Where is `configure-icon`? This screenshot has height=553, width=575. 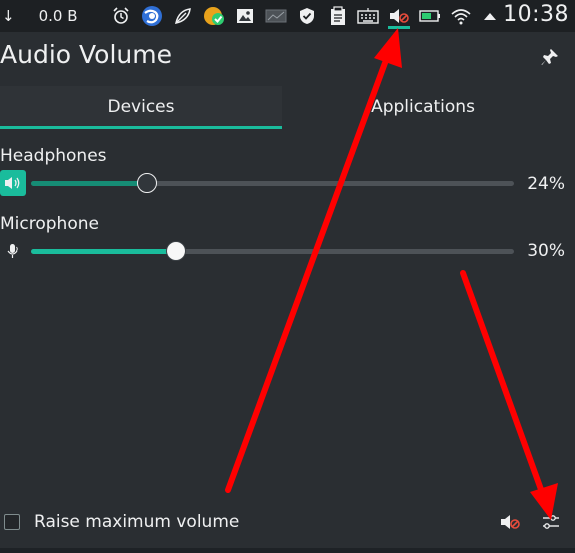
configure-icon is located at coordinates (551, 522).